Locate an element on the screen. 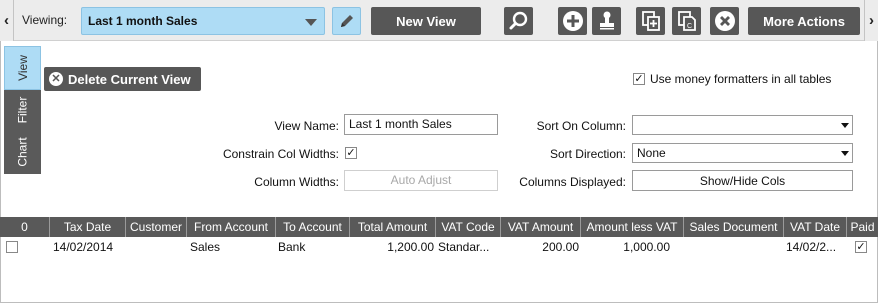 This screenshot has width=878, height=303. money-formatters-option: ✓ Use money formatters in all tables is located at coordinates (732, 79).